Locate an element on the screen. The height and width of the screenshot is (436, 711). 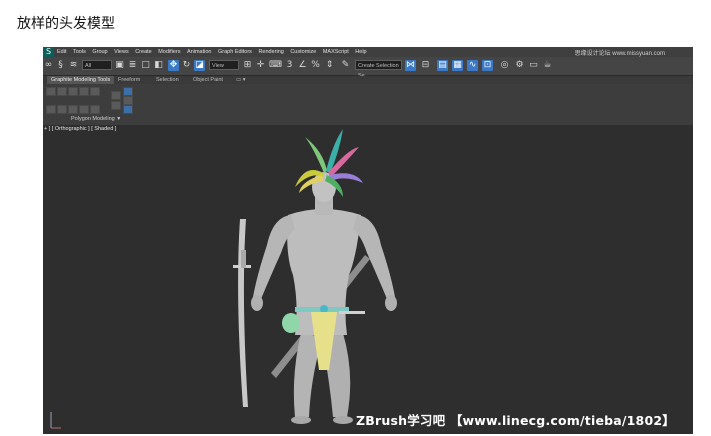
graphite-toggle-icon: ▦ is located at coordinates (457, 65).